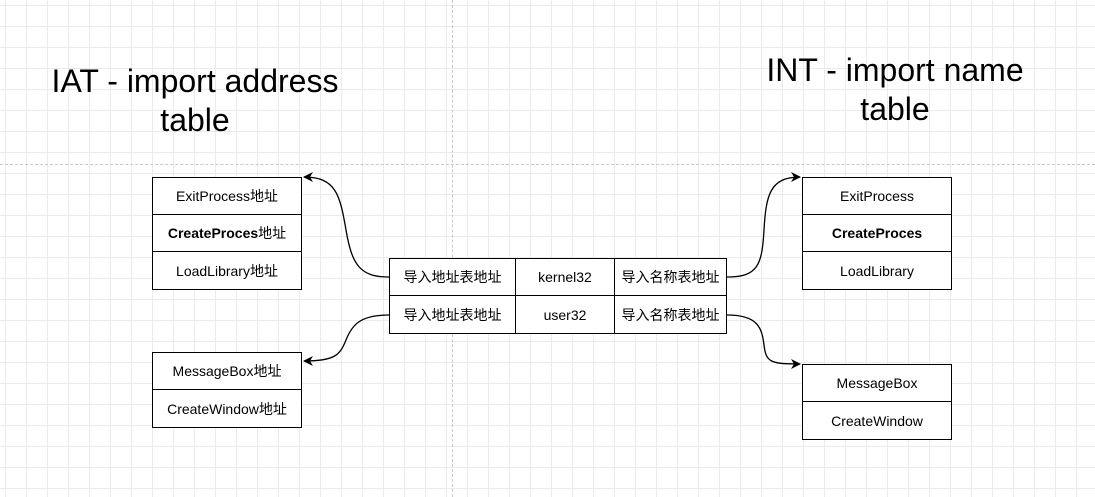 This screenshot has width=1095, height=497. Describe the element at coordinates (346, 225) in the screenshot. I see `arrow-kernel32-to-iat` at that location.